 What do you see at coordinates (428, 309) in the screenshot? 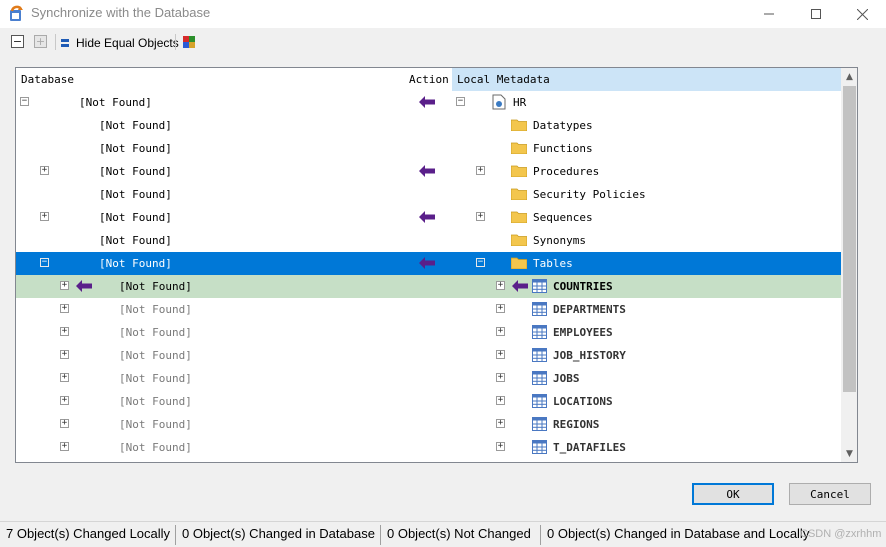
I see `tree-row-departments: + [Not Found] + DEPARTMENTS` at bounding box center [428, 309].